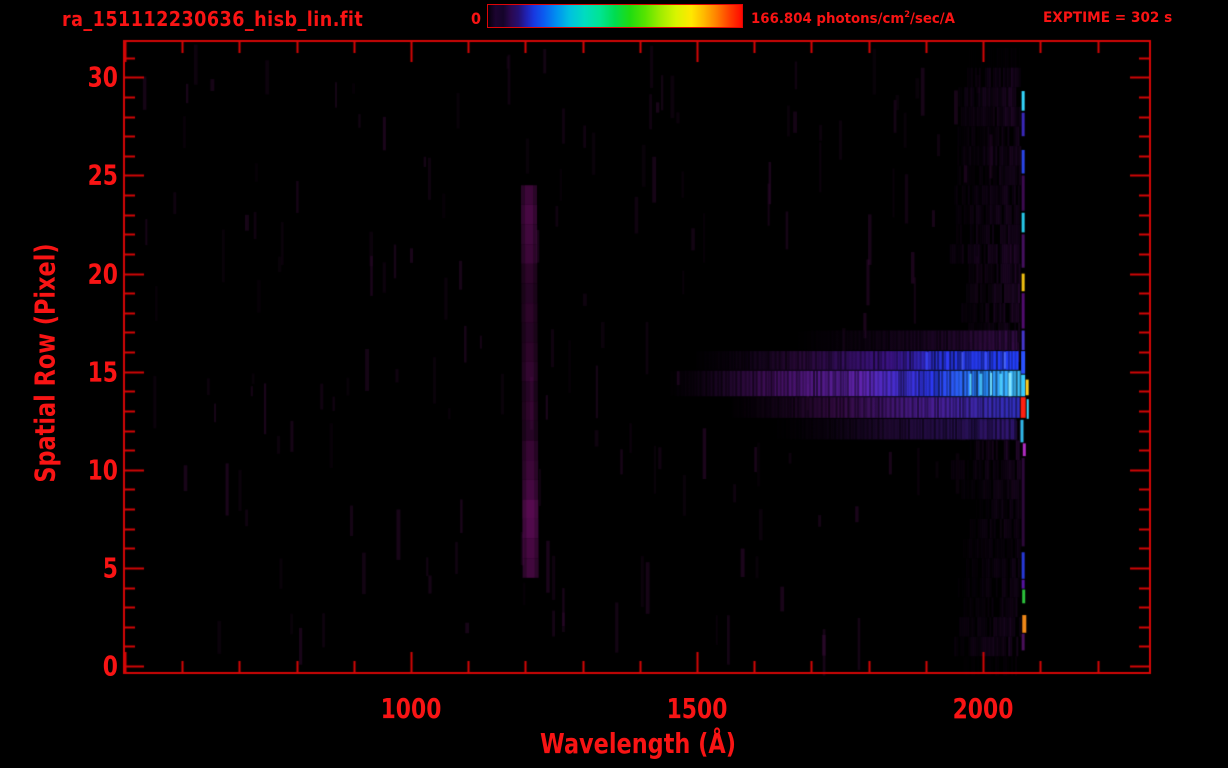 The height and width of the screenshot is (768, 1228). I want to click on x-axis-title: Wavelength (Å), so click(638, 743).